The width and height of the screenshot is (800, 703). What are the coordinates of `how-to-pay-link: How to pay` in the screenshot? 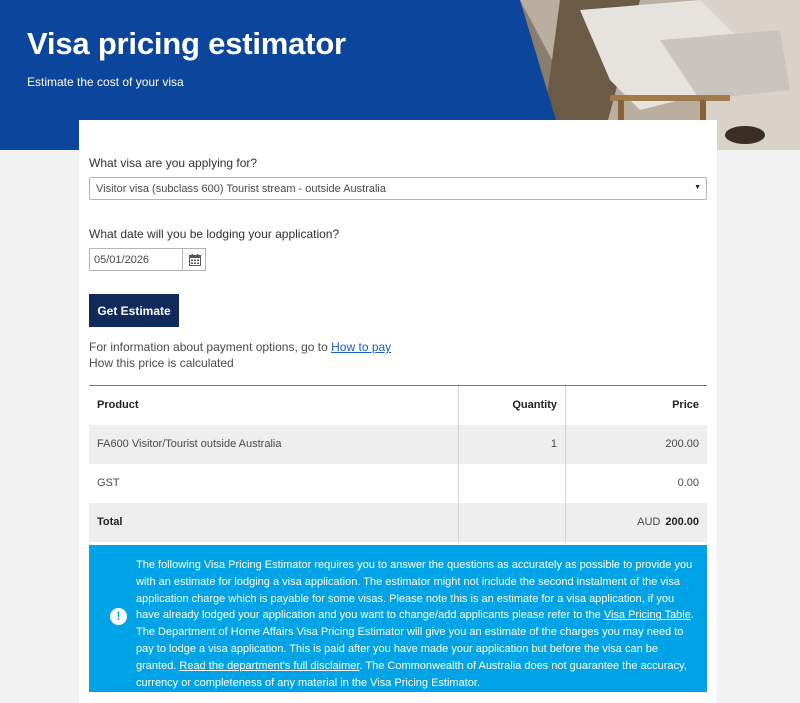 It's located at (361, 347).